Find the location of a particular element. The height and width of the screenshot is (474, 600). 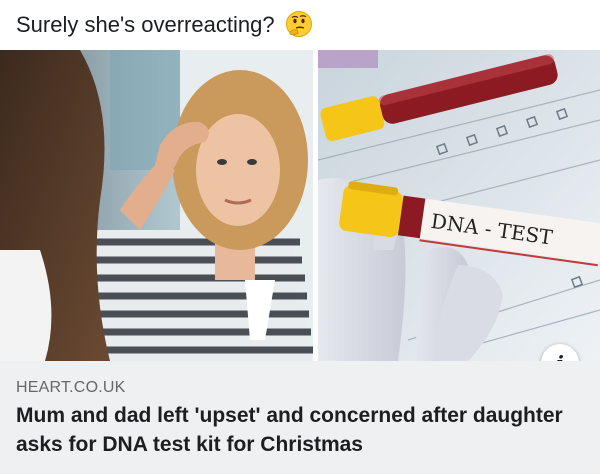

thinking-face-icon is located at coordinates (298, 24).